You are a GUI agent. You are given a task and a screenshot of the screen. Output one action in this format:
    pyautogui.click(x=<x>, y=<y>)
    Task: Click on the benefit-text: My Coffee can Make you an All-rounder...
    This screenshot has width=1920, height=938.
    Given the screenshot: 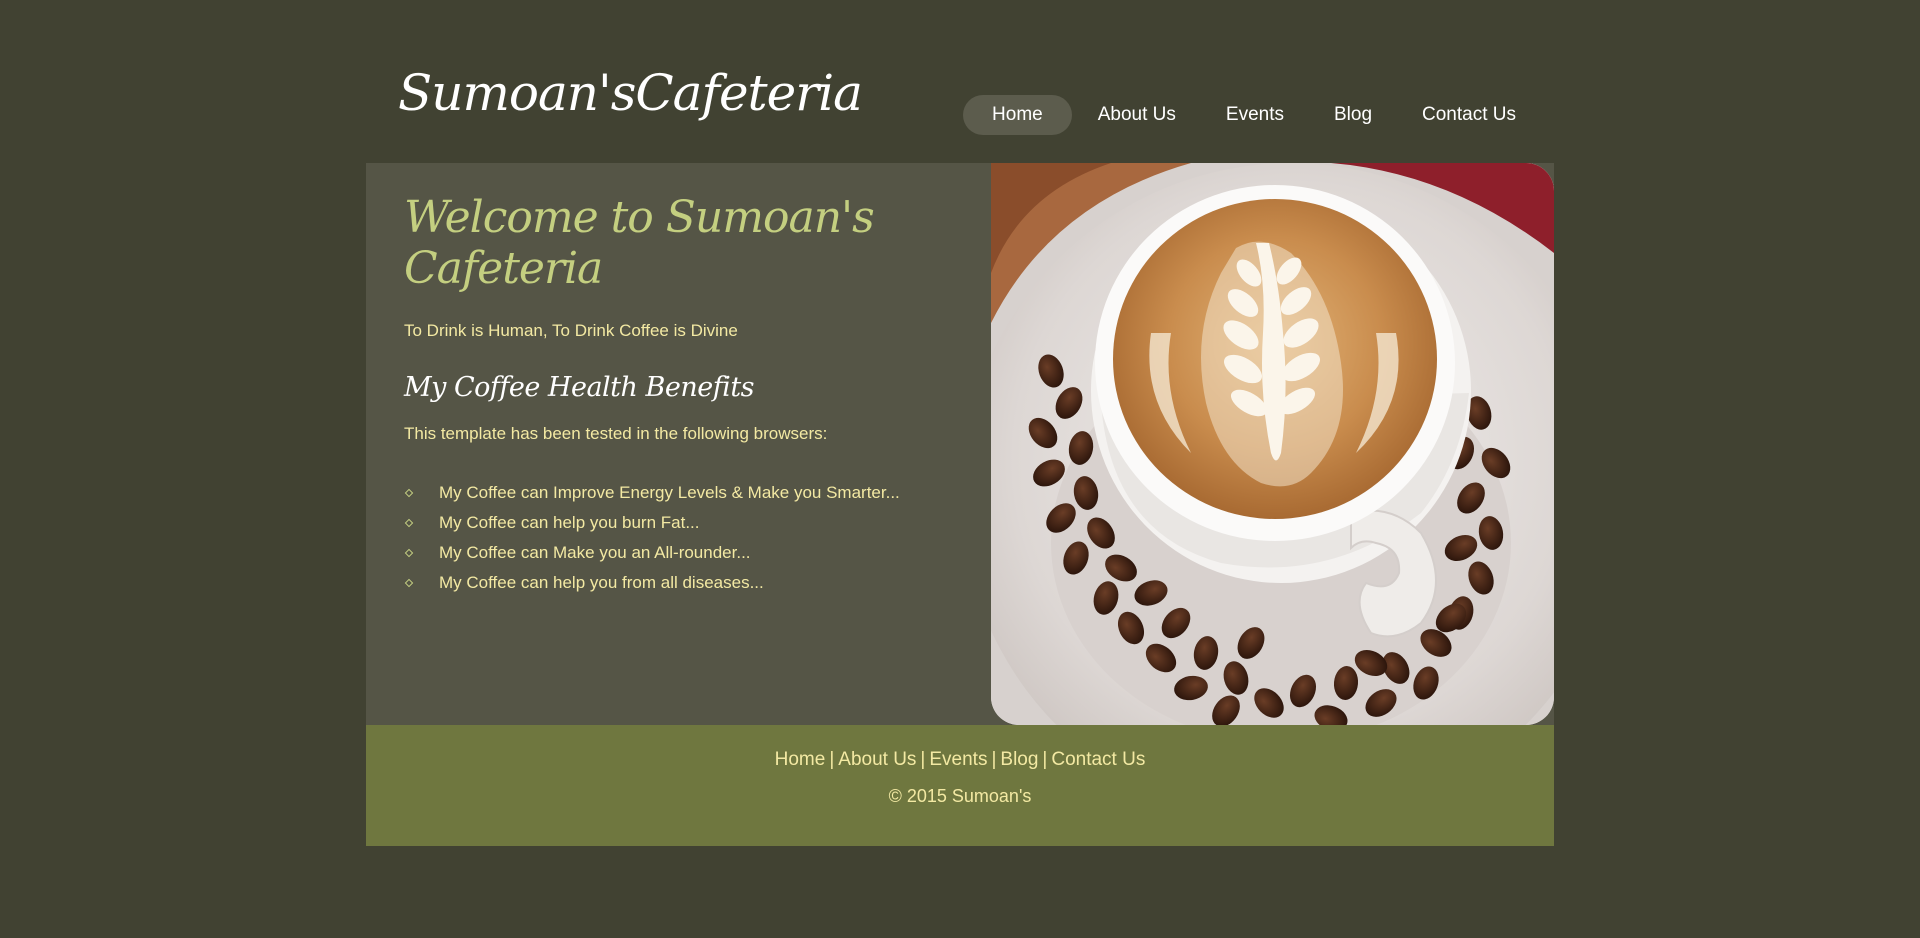 What is the action you would take?
    pyautogui.click(x=595, y=552)
    